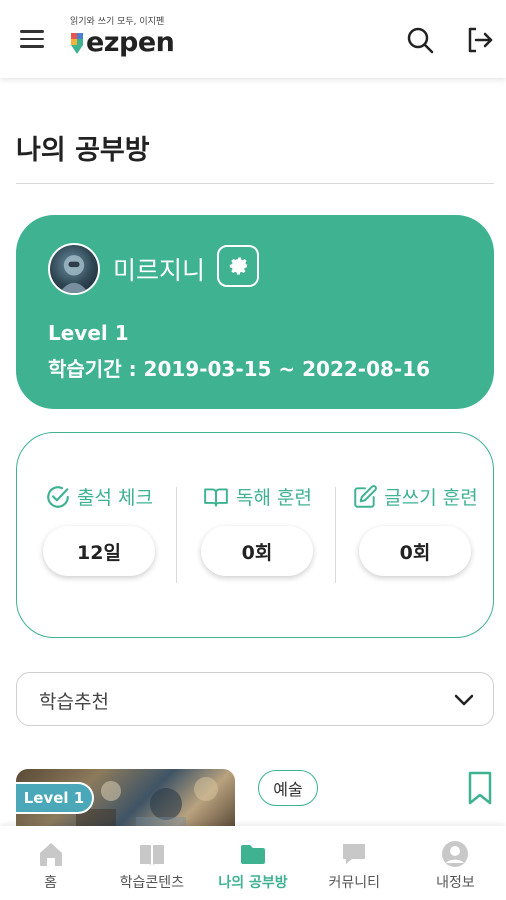  I want to click on user-name: 미르지니, so click(159, 270).